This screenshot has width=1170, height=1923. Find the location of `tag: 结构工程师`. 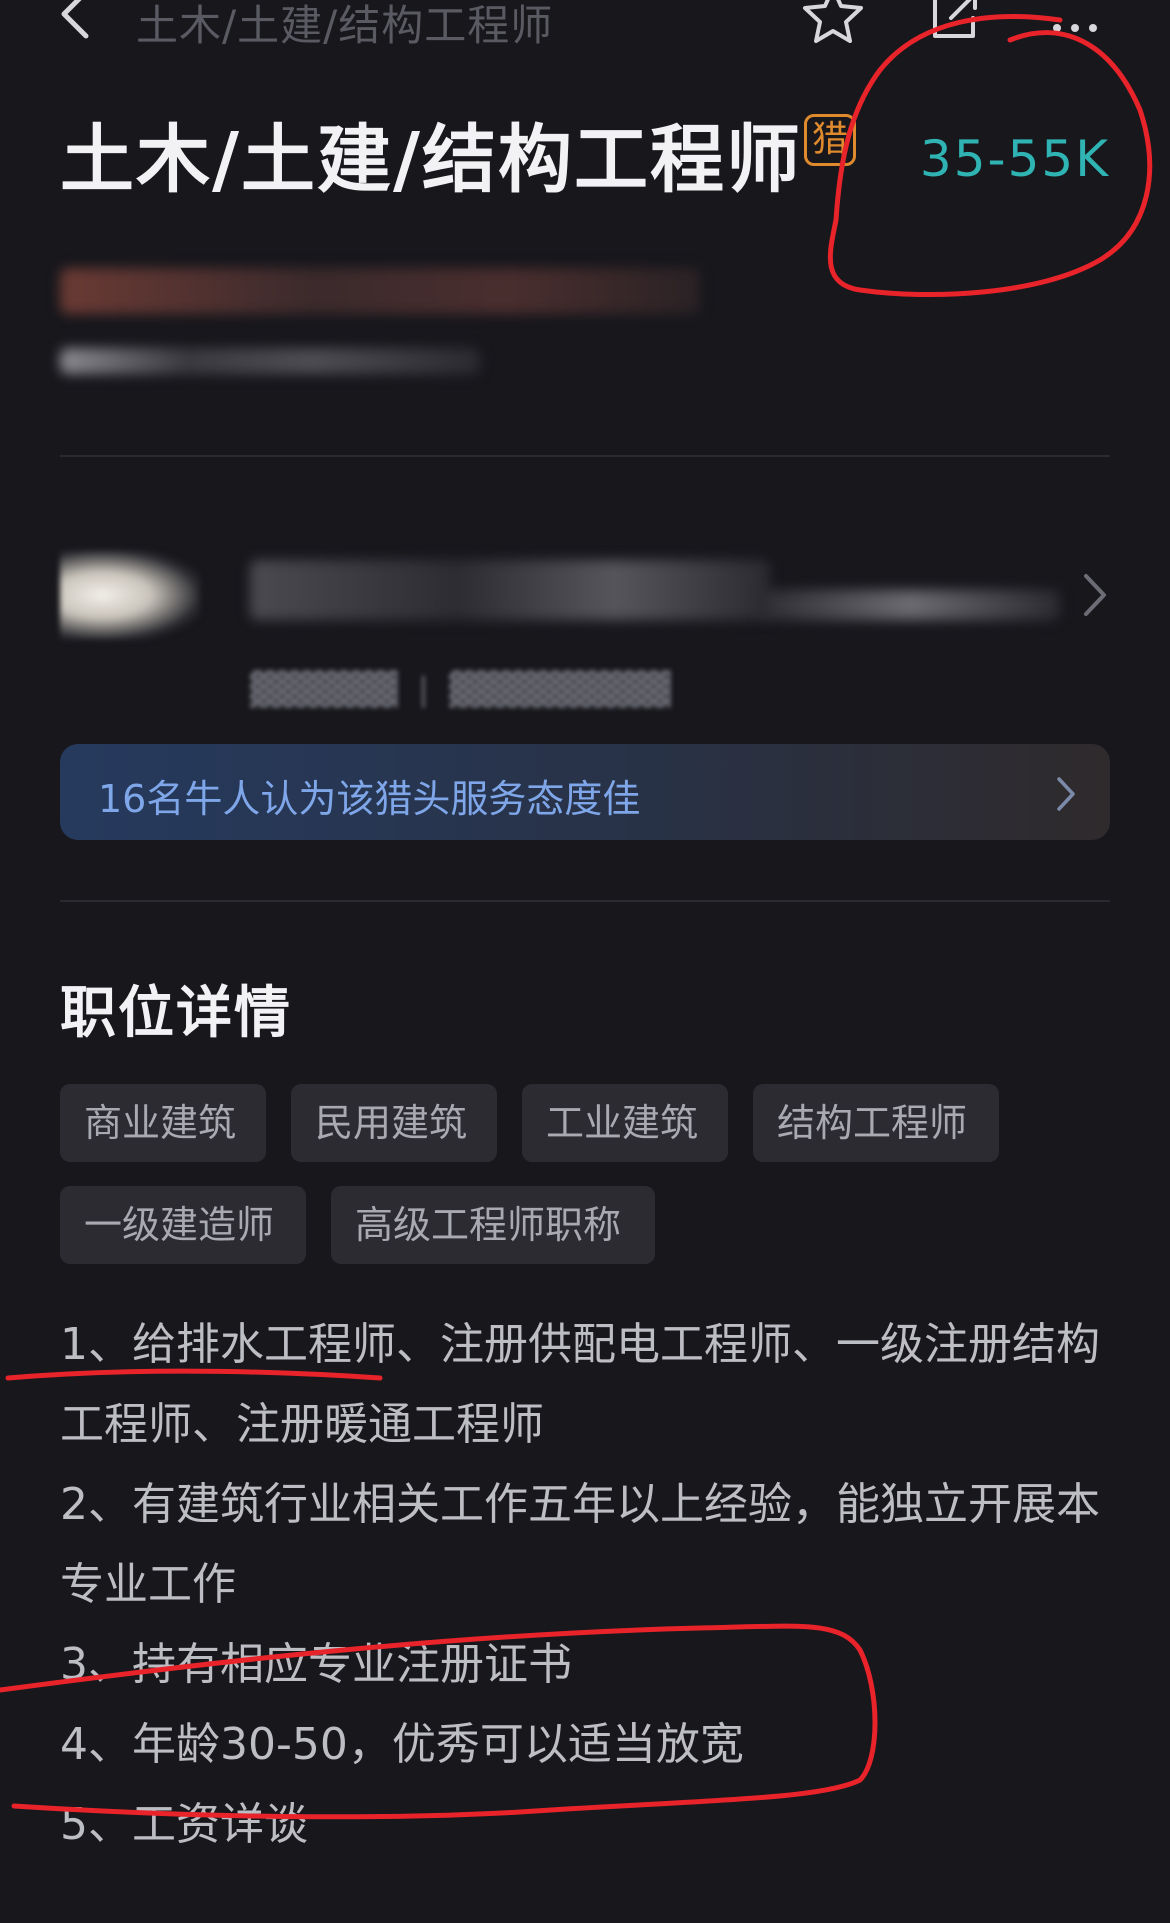

tag: 结构工程师 is located at coordinates (876, 1123).